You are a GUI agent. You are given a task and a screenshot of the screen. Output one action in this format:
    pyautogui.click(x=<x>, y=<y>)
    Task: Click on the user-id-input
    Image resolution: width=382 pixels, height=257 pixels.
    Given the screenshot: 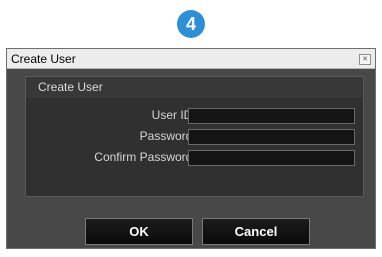 What is the action you would take?
    pyautogui.click(x=271, y=116)
    